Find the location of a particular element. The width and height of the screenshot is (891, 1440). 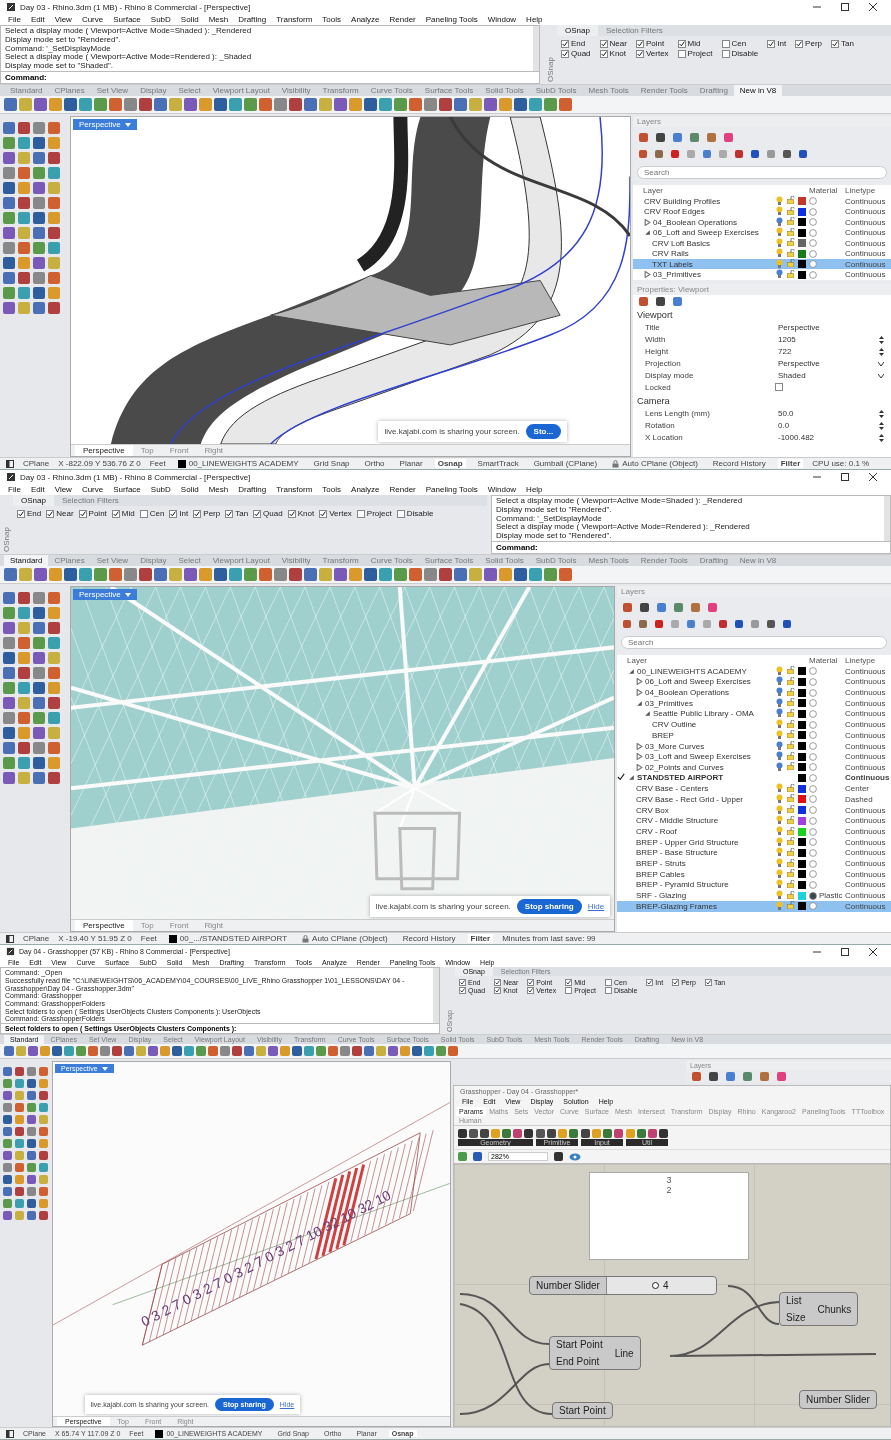

number-field: 722 is located at coordinates (831, 351).